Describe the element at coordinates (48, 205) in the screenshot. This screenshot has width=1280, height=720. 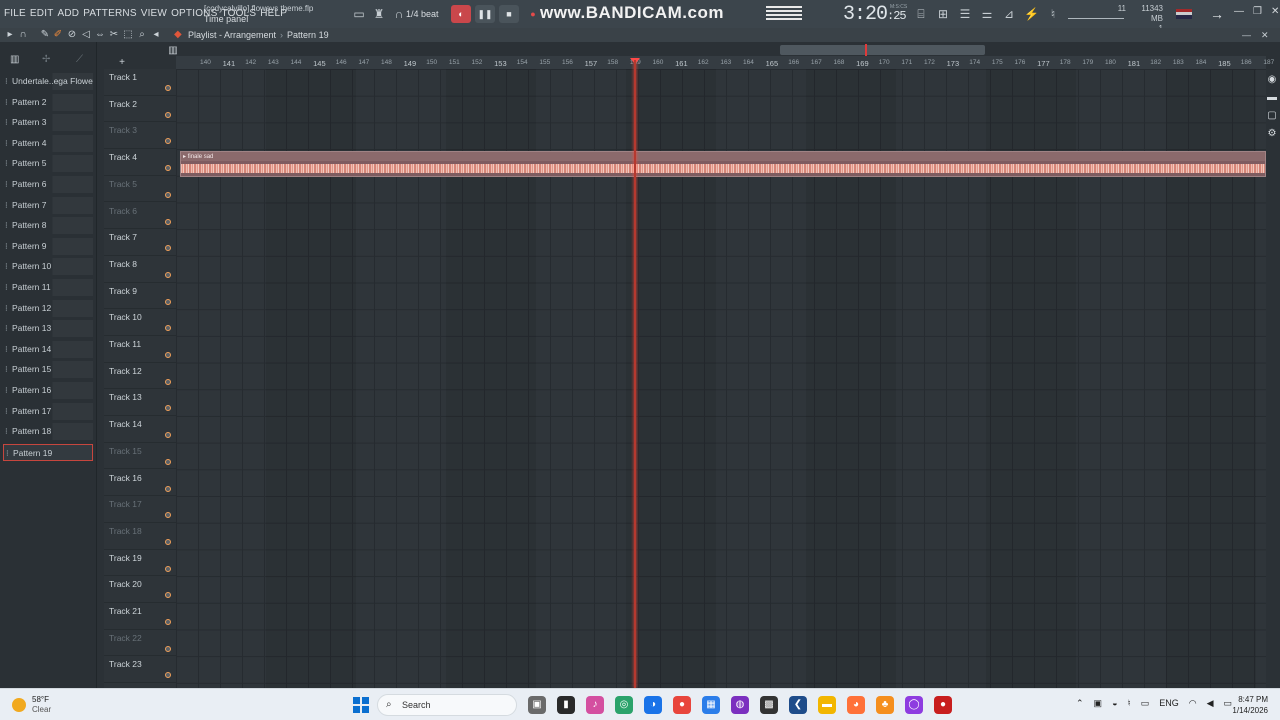
I see `pattern-item: ⁝ Pattern 7` at that location.